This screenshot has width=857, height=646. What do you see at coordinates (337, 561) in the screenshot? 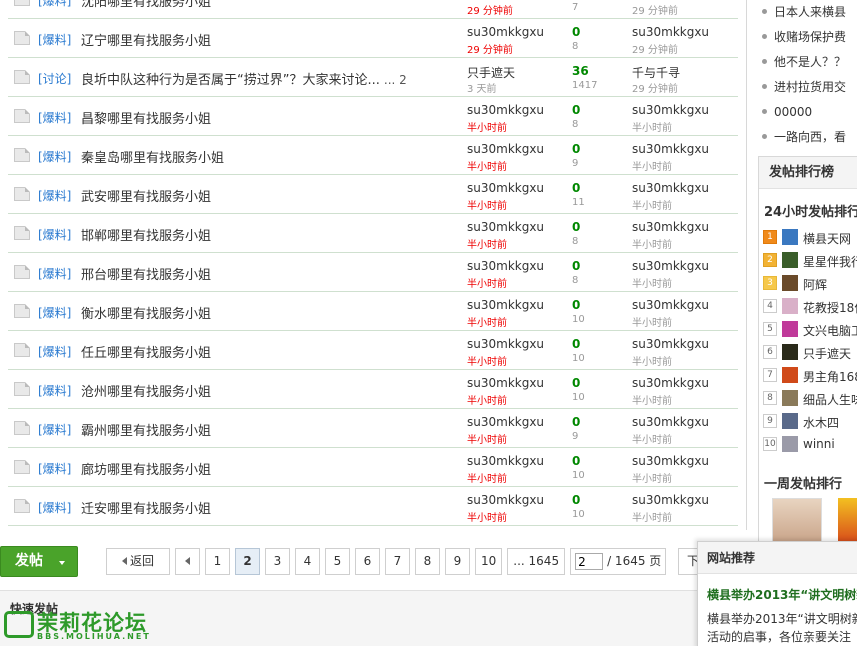
I see `page-5-button: 5` at bounding box center [337, 561].